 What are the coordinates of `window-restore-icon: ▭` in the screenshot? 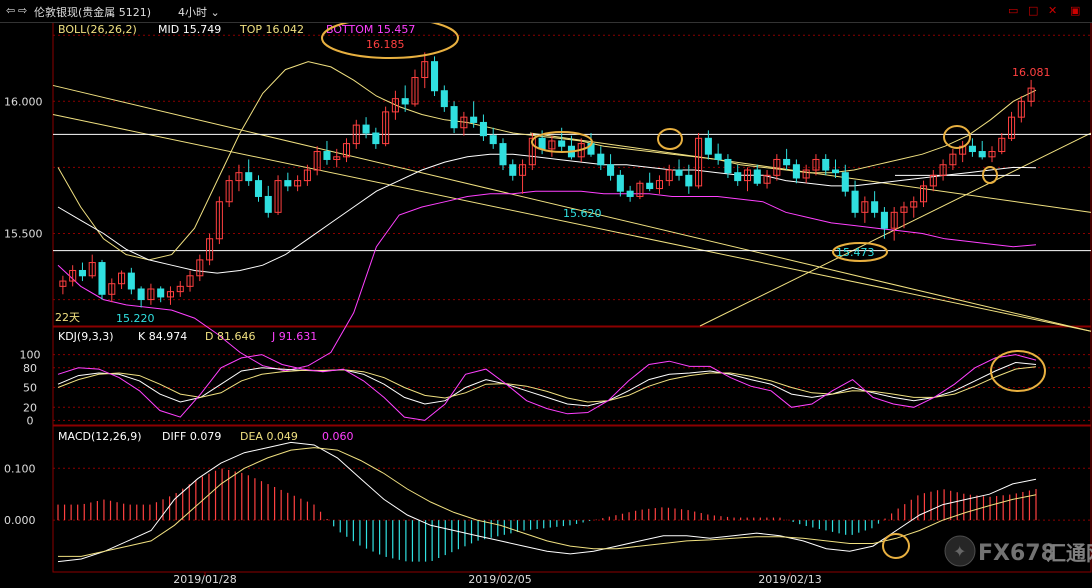 It's located at (1013, 10).